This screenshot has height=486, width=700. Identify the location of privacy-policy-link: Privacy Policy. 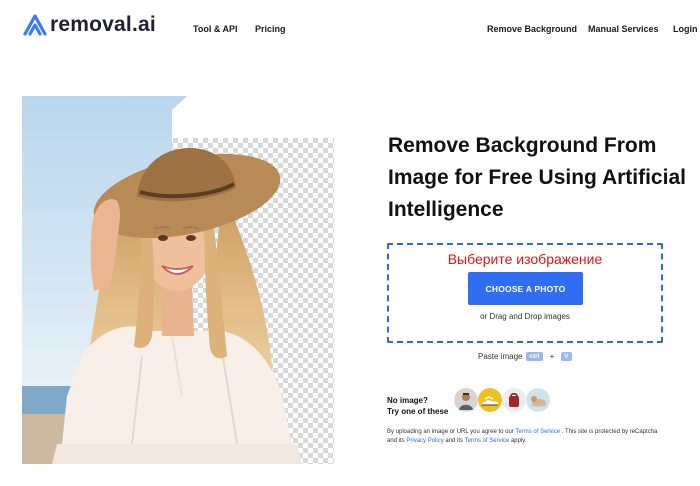
(424, 441).